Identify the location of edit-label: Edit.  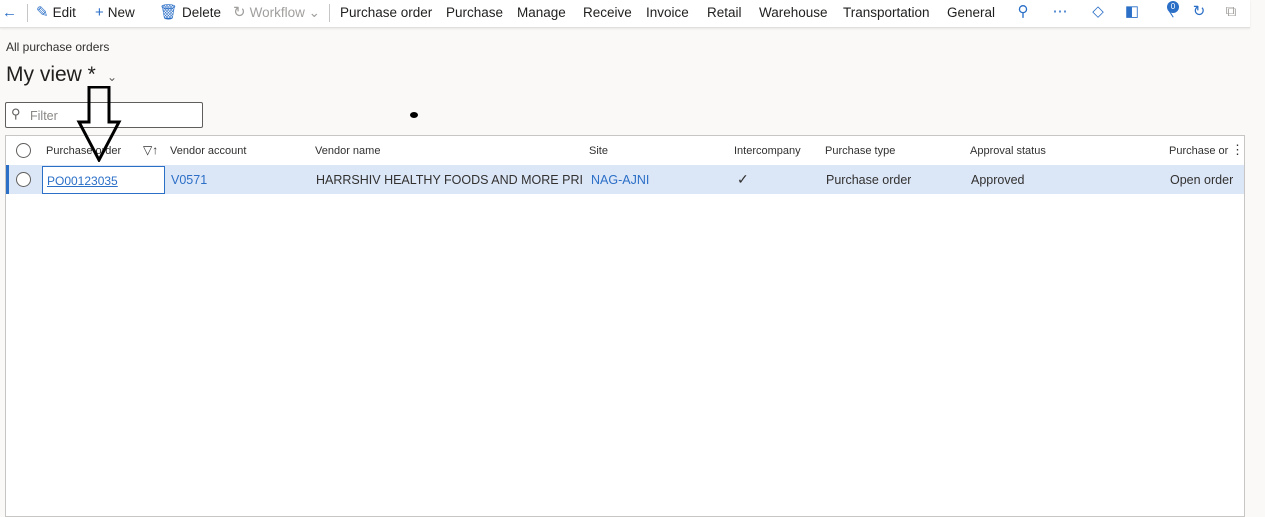
(64, 12).